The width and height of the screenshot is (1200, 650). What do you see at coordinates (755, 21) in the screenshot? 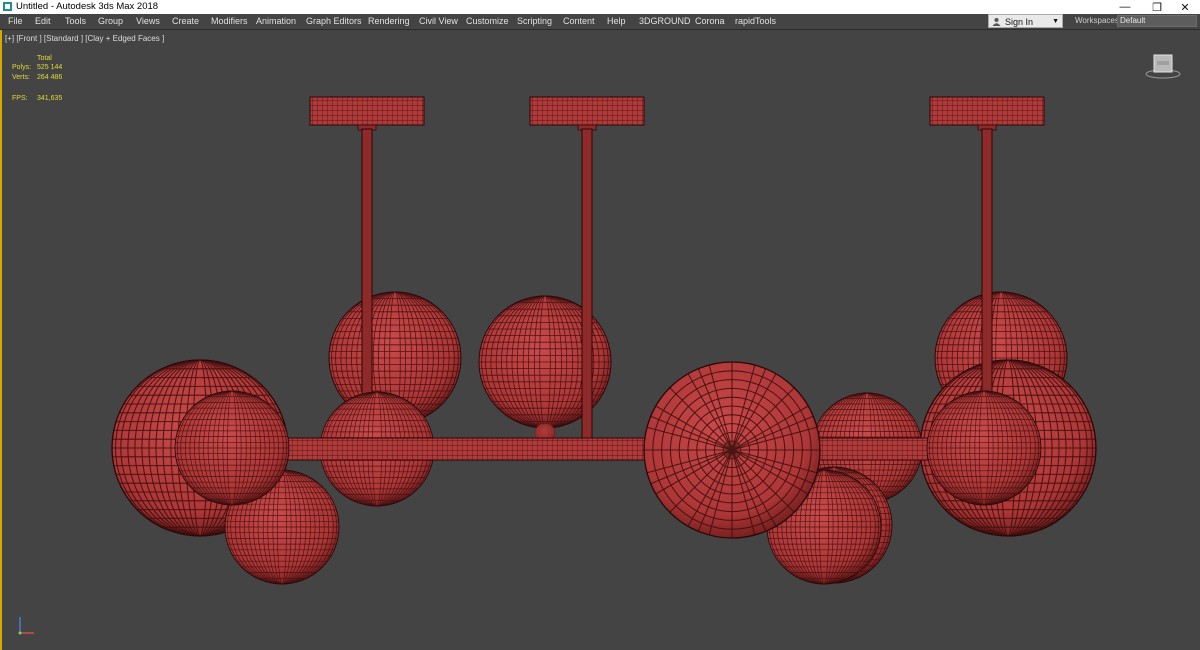
I see `menu-rapidtools: rapidTools` at bounding box center [755, 21].